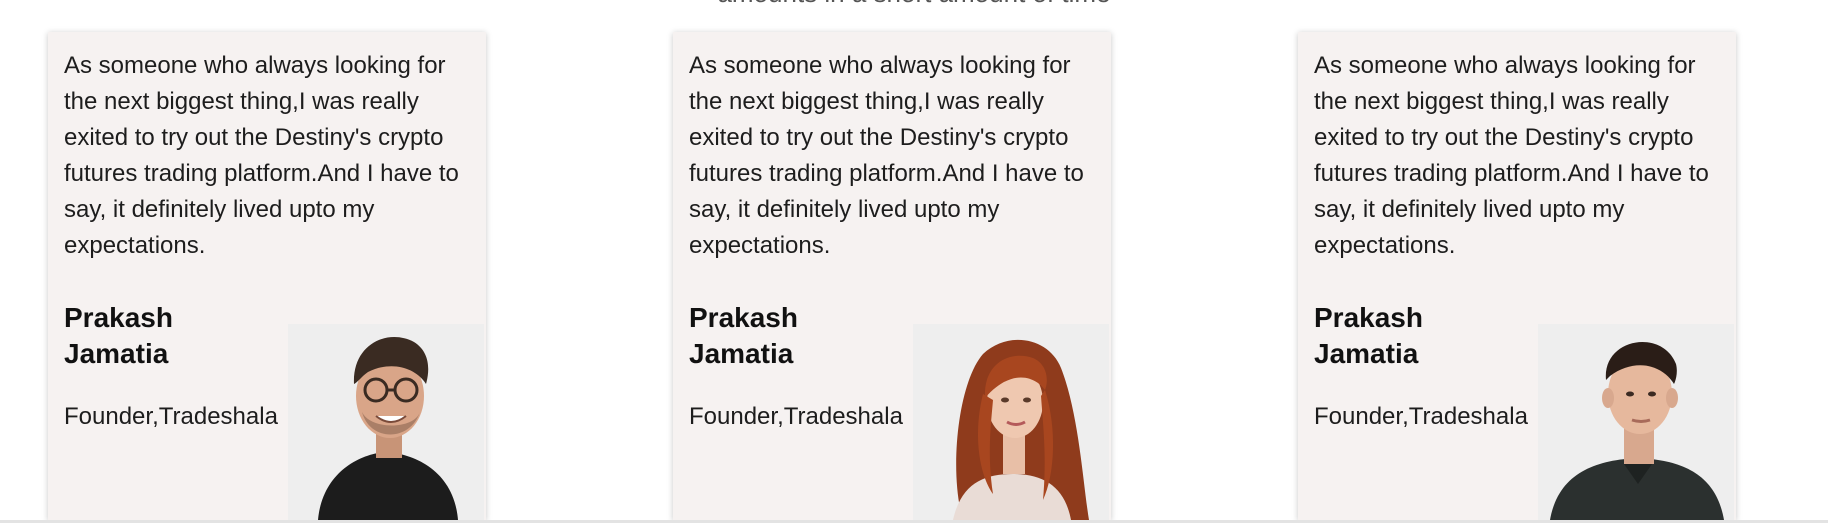 The height and width of the screenshot is (523, 1828). Describe the element at coordinates (386, 422) in the screenshot. I see `man-with-glasses-avatar` at that location.